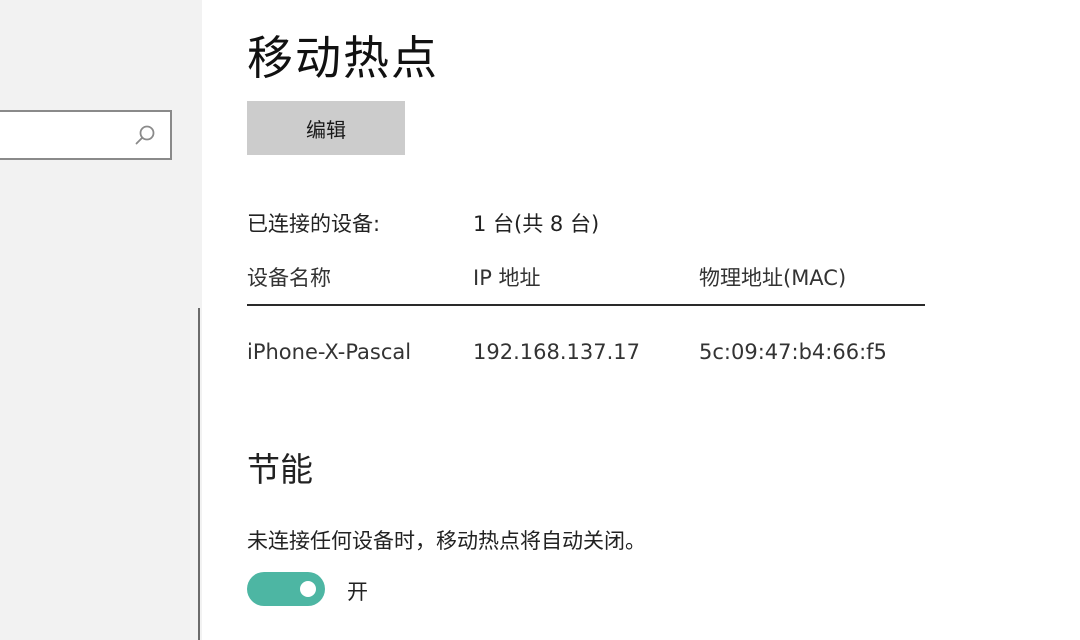 The image size is (1080, 640). What do you see at coordinates (86, 135) in the screenshot?
I see `search-input` at bounding box center [86, 135].